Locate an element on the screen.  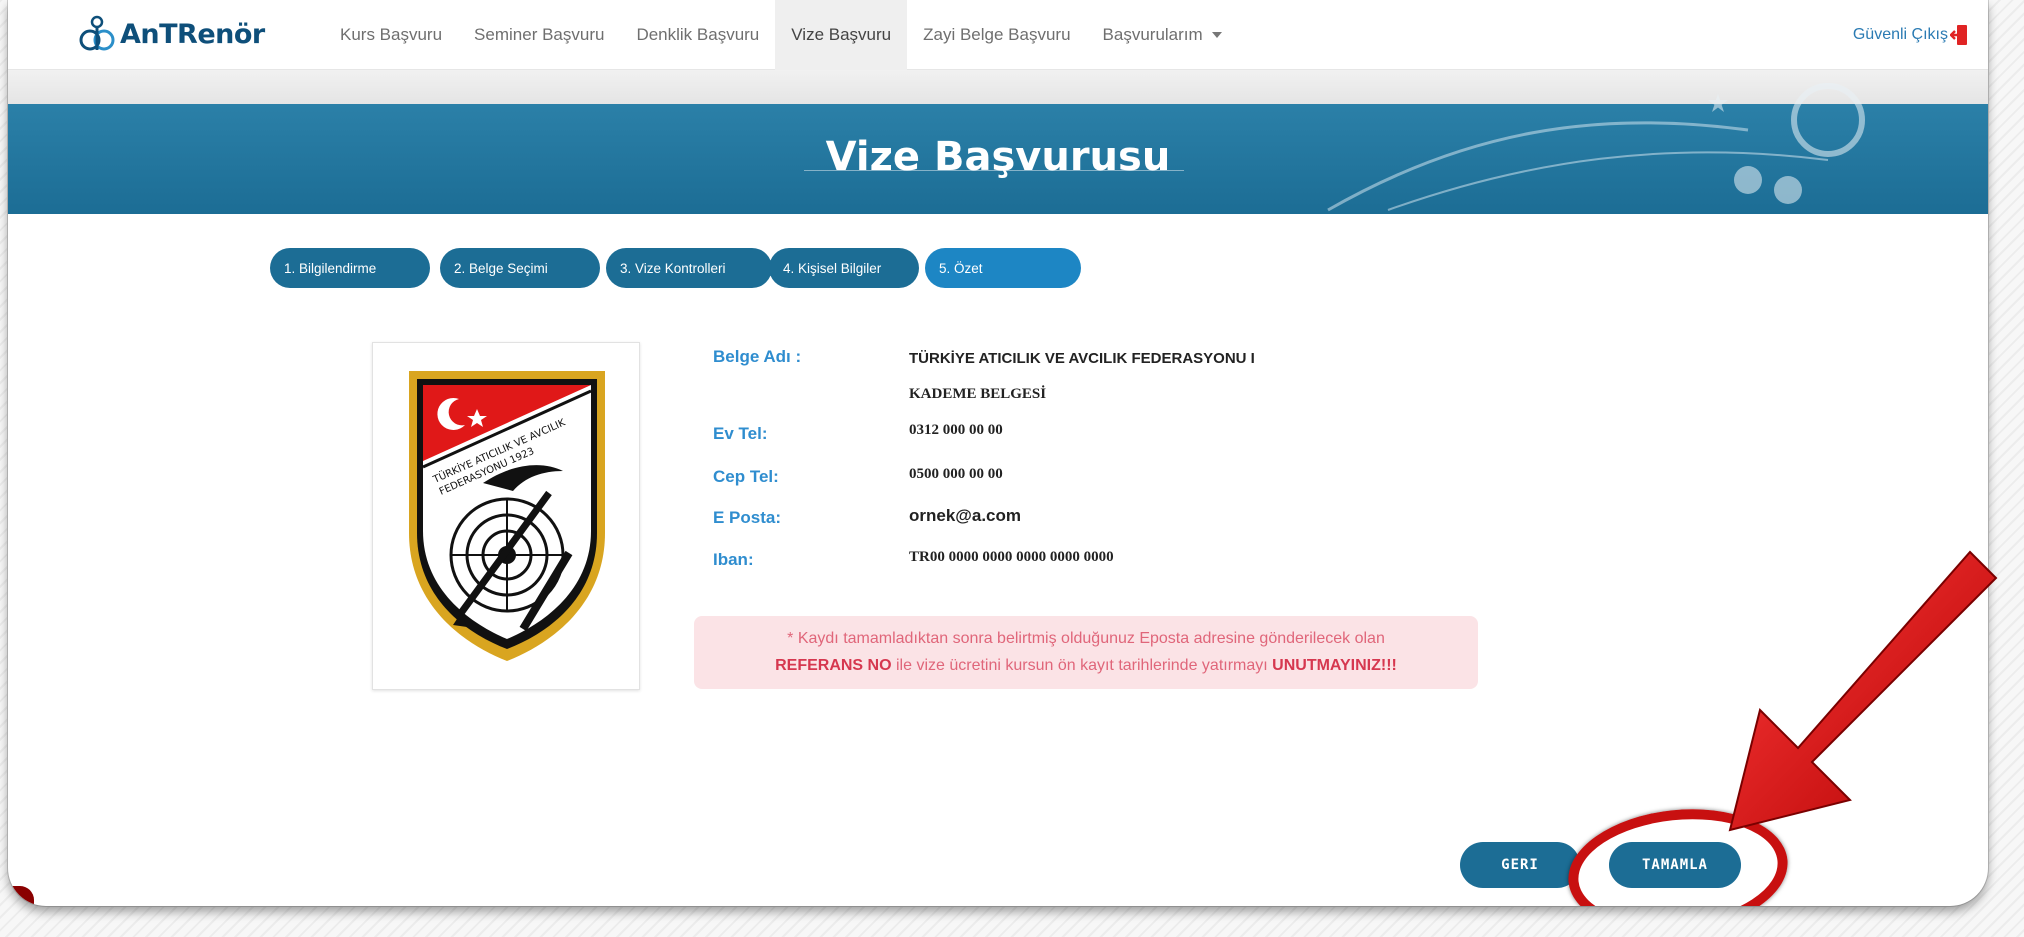
ev-tel-label: Ev Tel: is located at coordinates (740, 433).